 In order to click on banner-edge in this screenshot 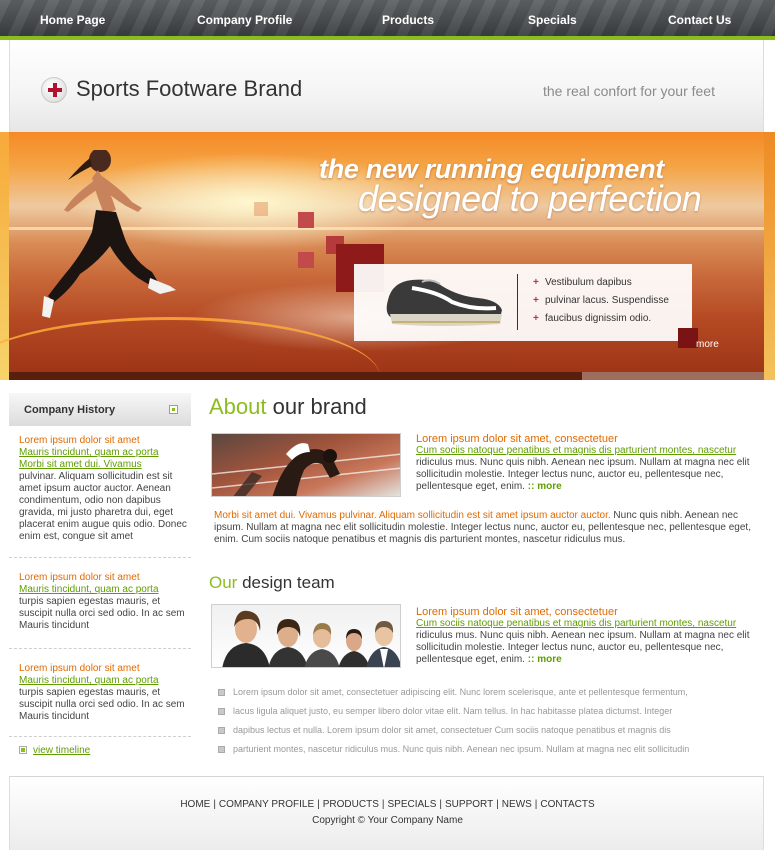, I will do `click(769, 256)`.